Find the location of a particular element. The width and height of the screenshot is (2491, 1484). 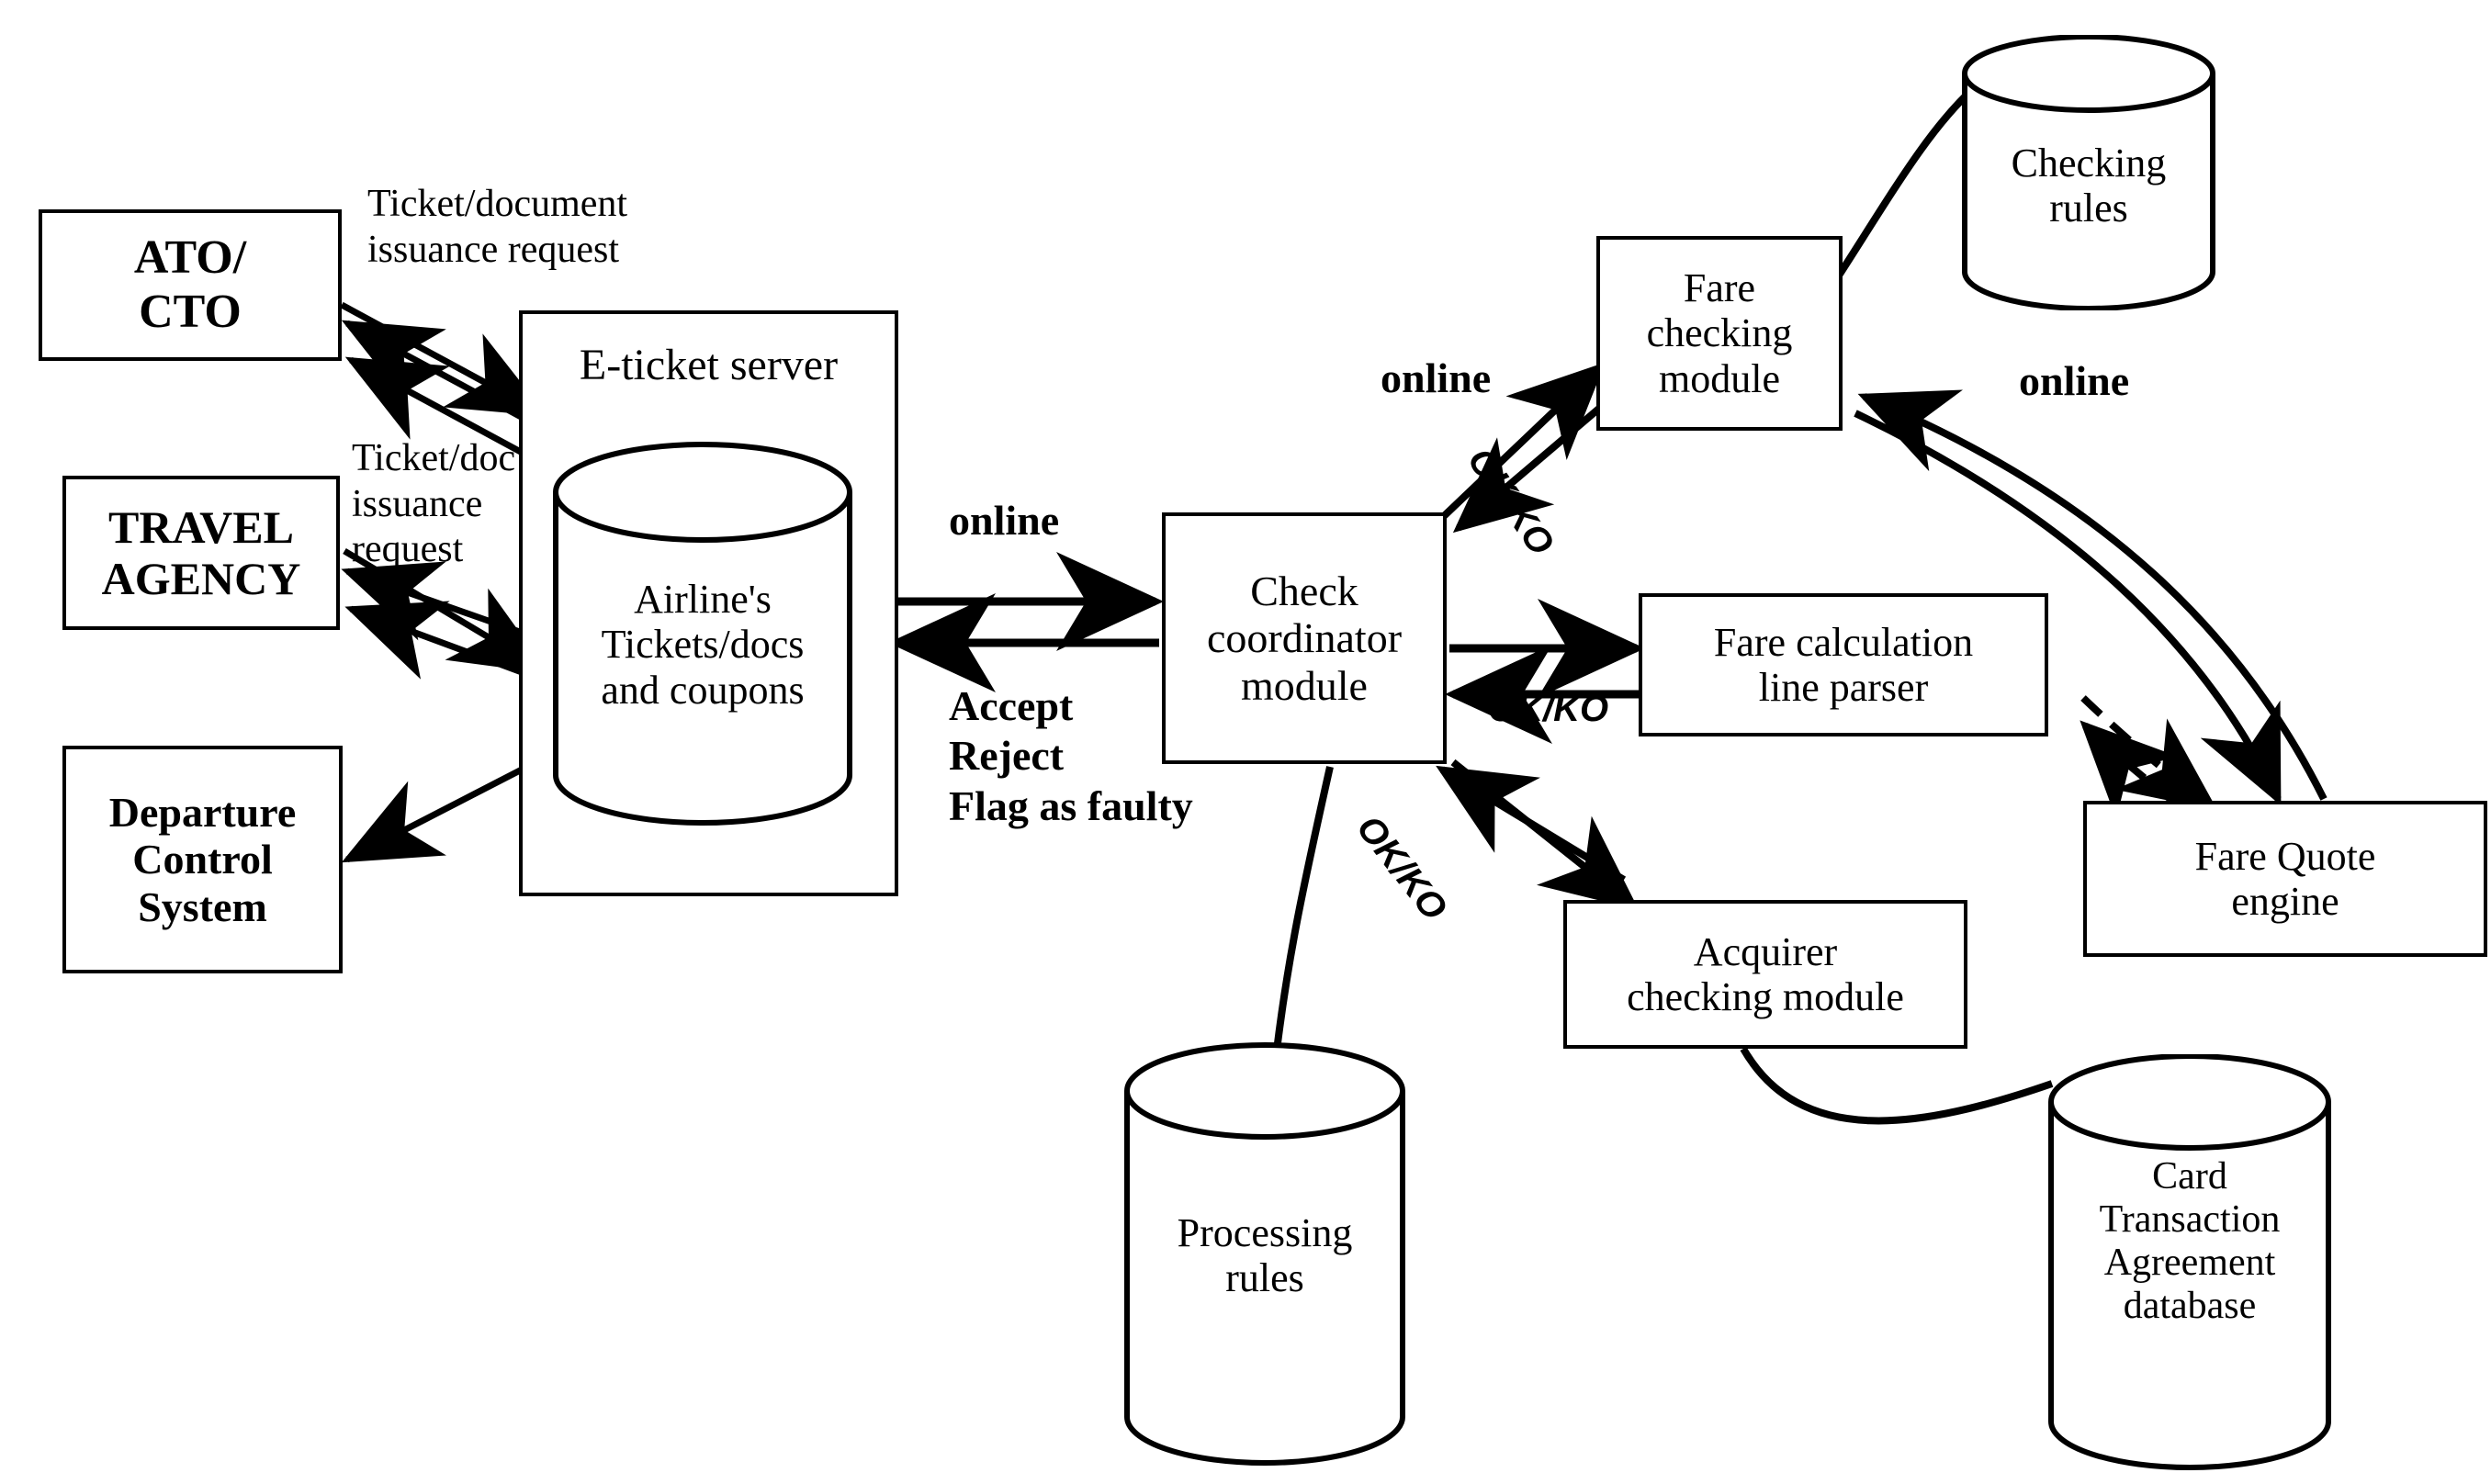

node-ato-cto: ATO/ CTO is located at coordinates (190, 285).